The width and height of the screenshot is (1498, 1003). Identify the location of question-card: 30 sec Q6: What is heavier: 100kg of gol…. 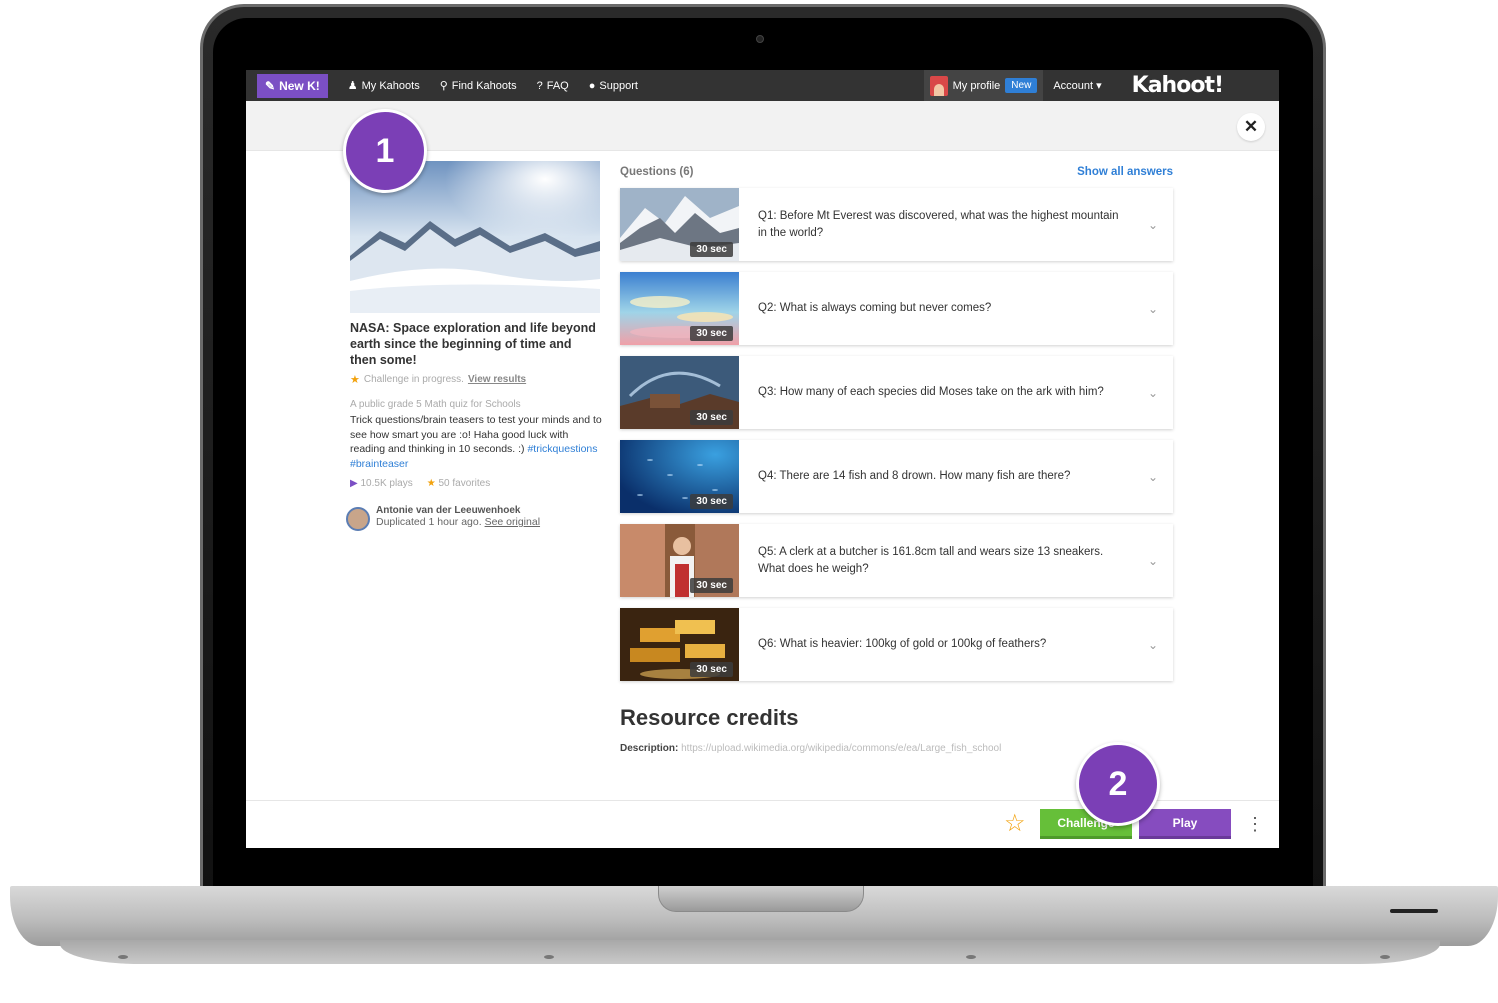
(896, 644).